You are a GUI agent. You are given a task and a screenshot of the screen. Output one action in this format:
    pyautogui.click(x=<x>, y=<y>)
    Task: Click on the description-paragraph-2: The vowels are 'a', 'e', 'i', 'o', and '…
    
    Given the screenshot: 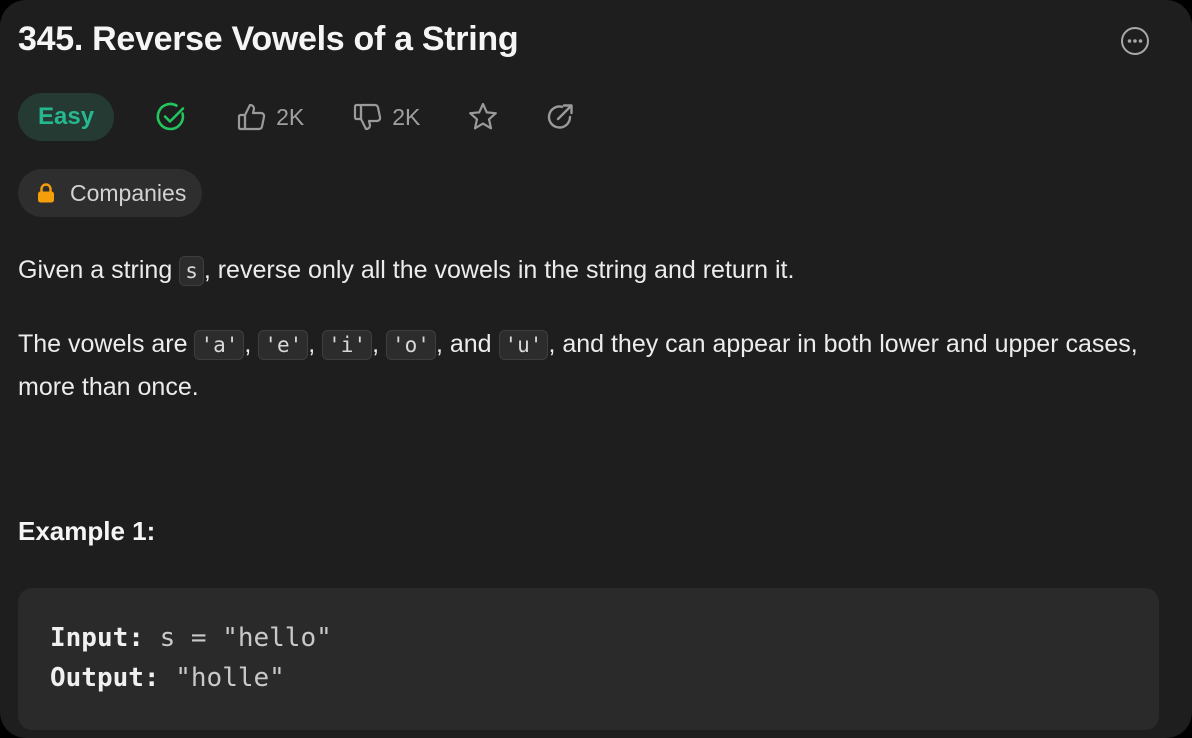 What is the action you would take?
    pyautogui.click(x=578, y=365)
    